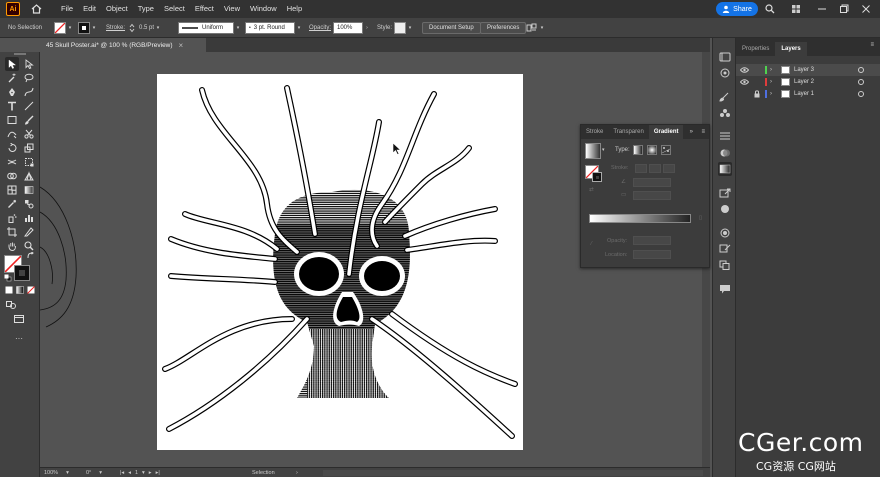 The image size is (880, 477). I want to click on stepper-icon, so click(132, 28).